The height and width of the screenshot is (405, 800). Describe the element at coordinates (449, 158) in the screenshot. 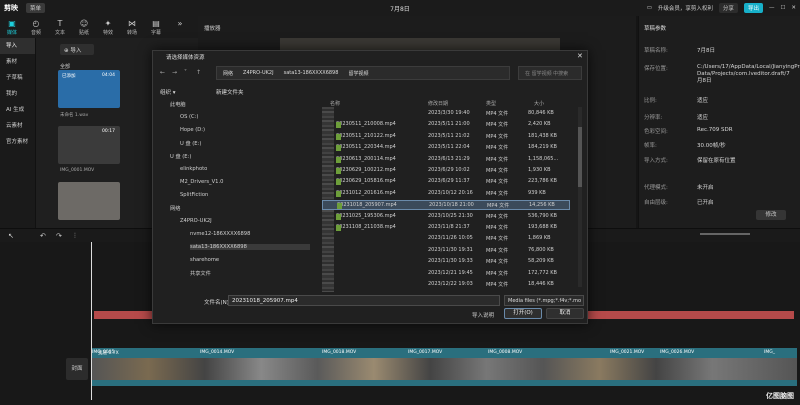

I see `file-date: 2023/6/13 21:29` at that location.